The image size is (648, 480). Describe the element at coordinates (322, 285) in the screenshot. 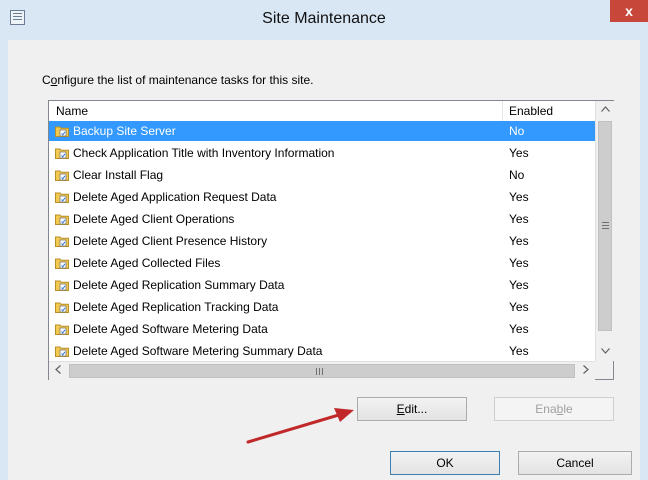

I see `list-item: Delete Aged Replication Summary Data Yes` at that location.